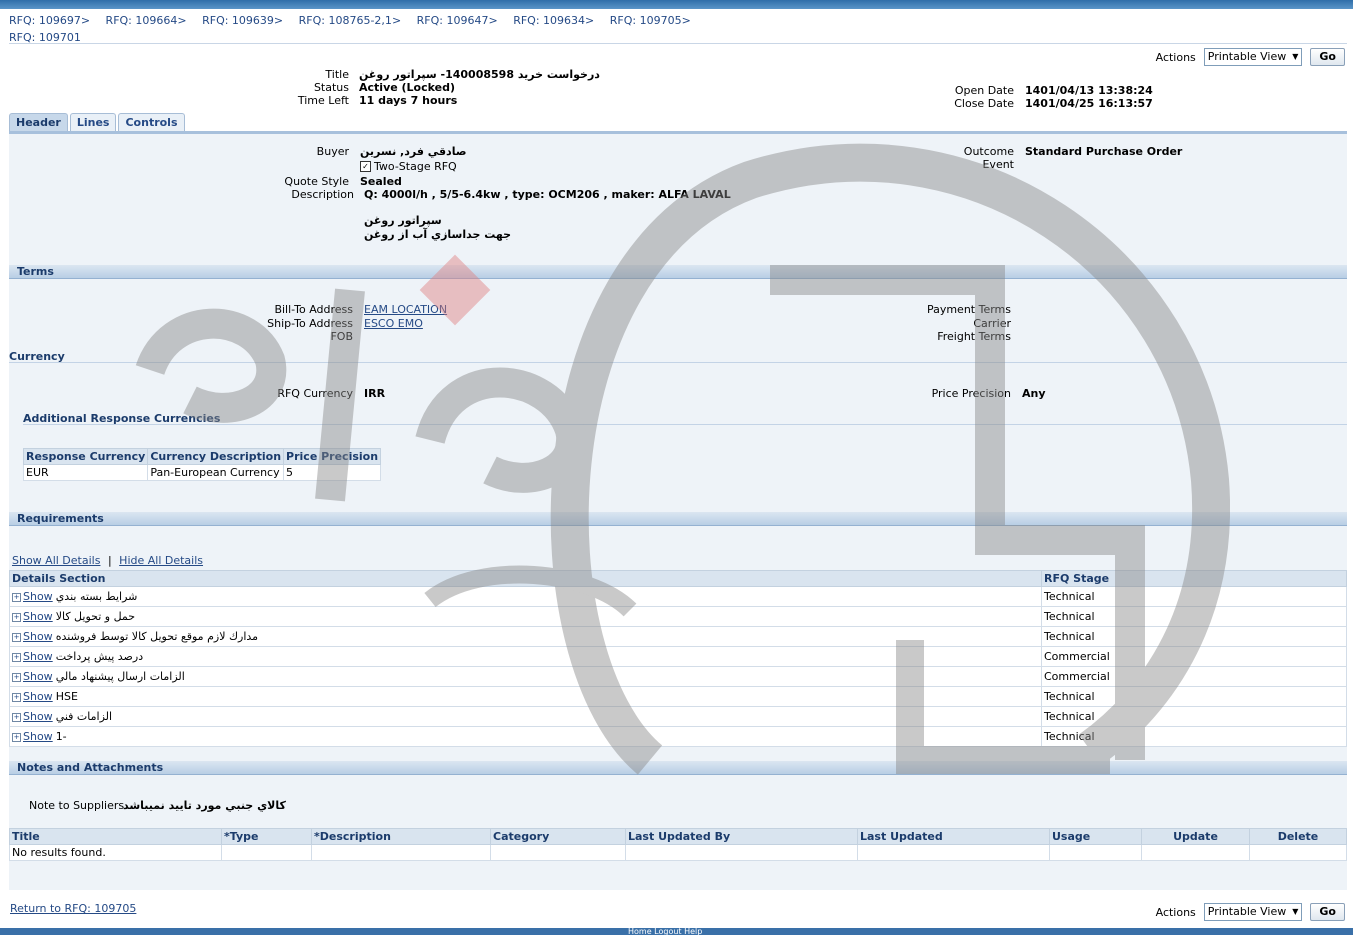 The width and height of the screenshot is (1353, 936). Describe the element at coordinates (107, 560) in the screenshot. I see `details-toggle-links: Show All Details | Hide All Details` at that location.